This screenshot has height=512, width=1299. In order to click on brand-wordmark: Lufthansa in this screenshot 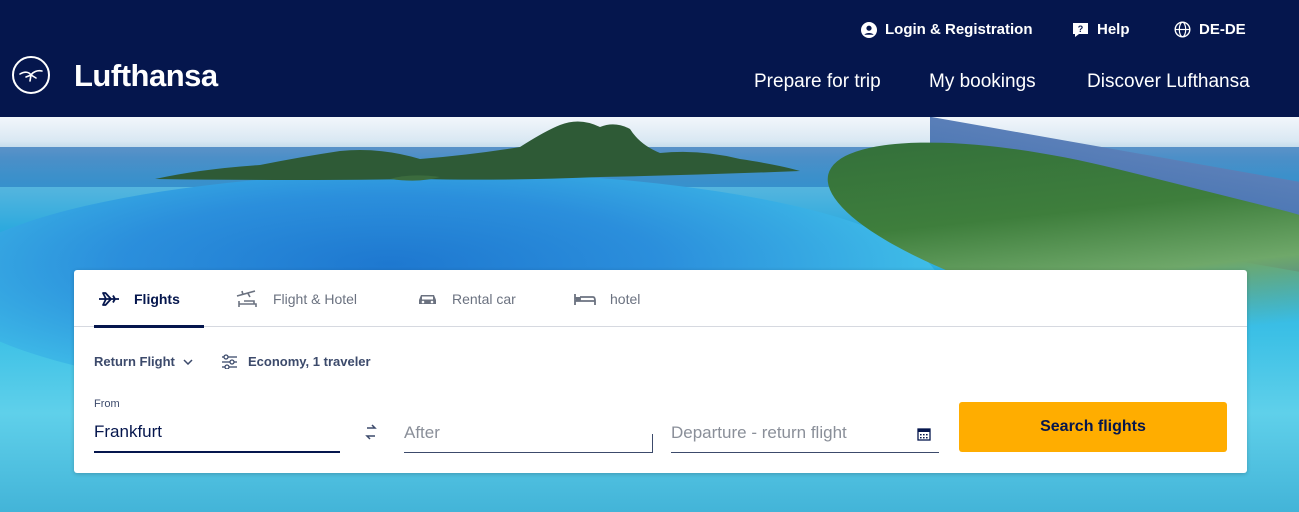, I will do `click(146, 76)`.